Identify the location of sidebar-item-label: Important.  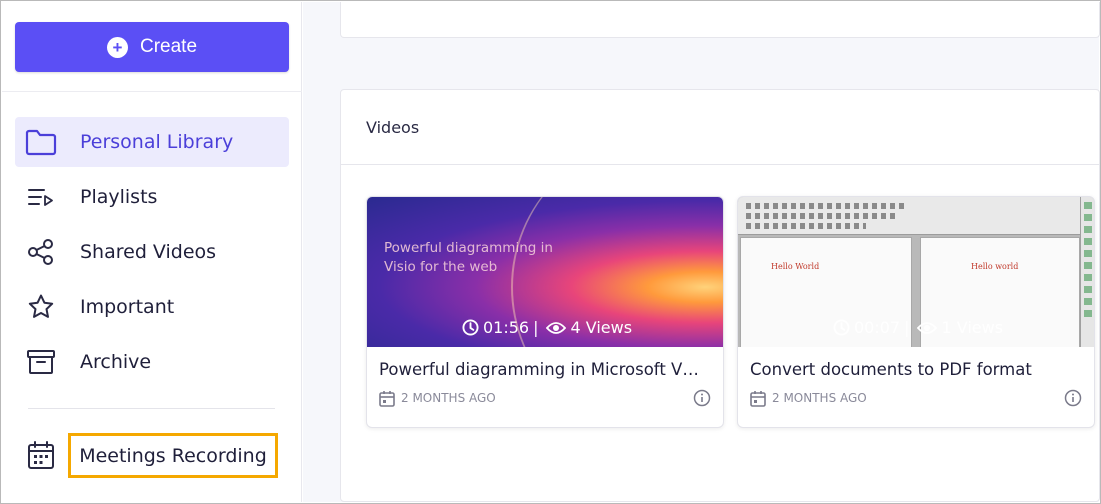
(127, 307).